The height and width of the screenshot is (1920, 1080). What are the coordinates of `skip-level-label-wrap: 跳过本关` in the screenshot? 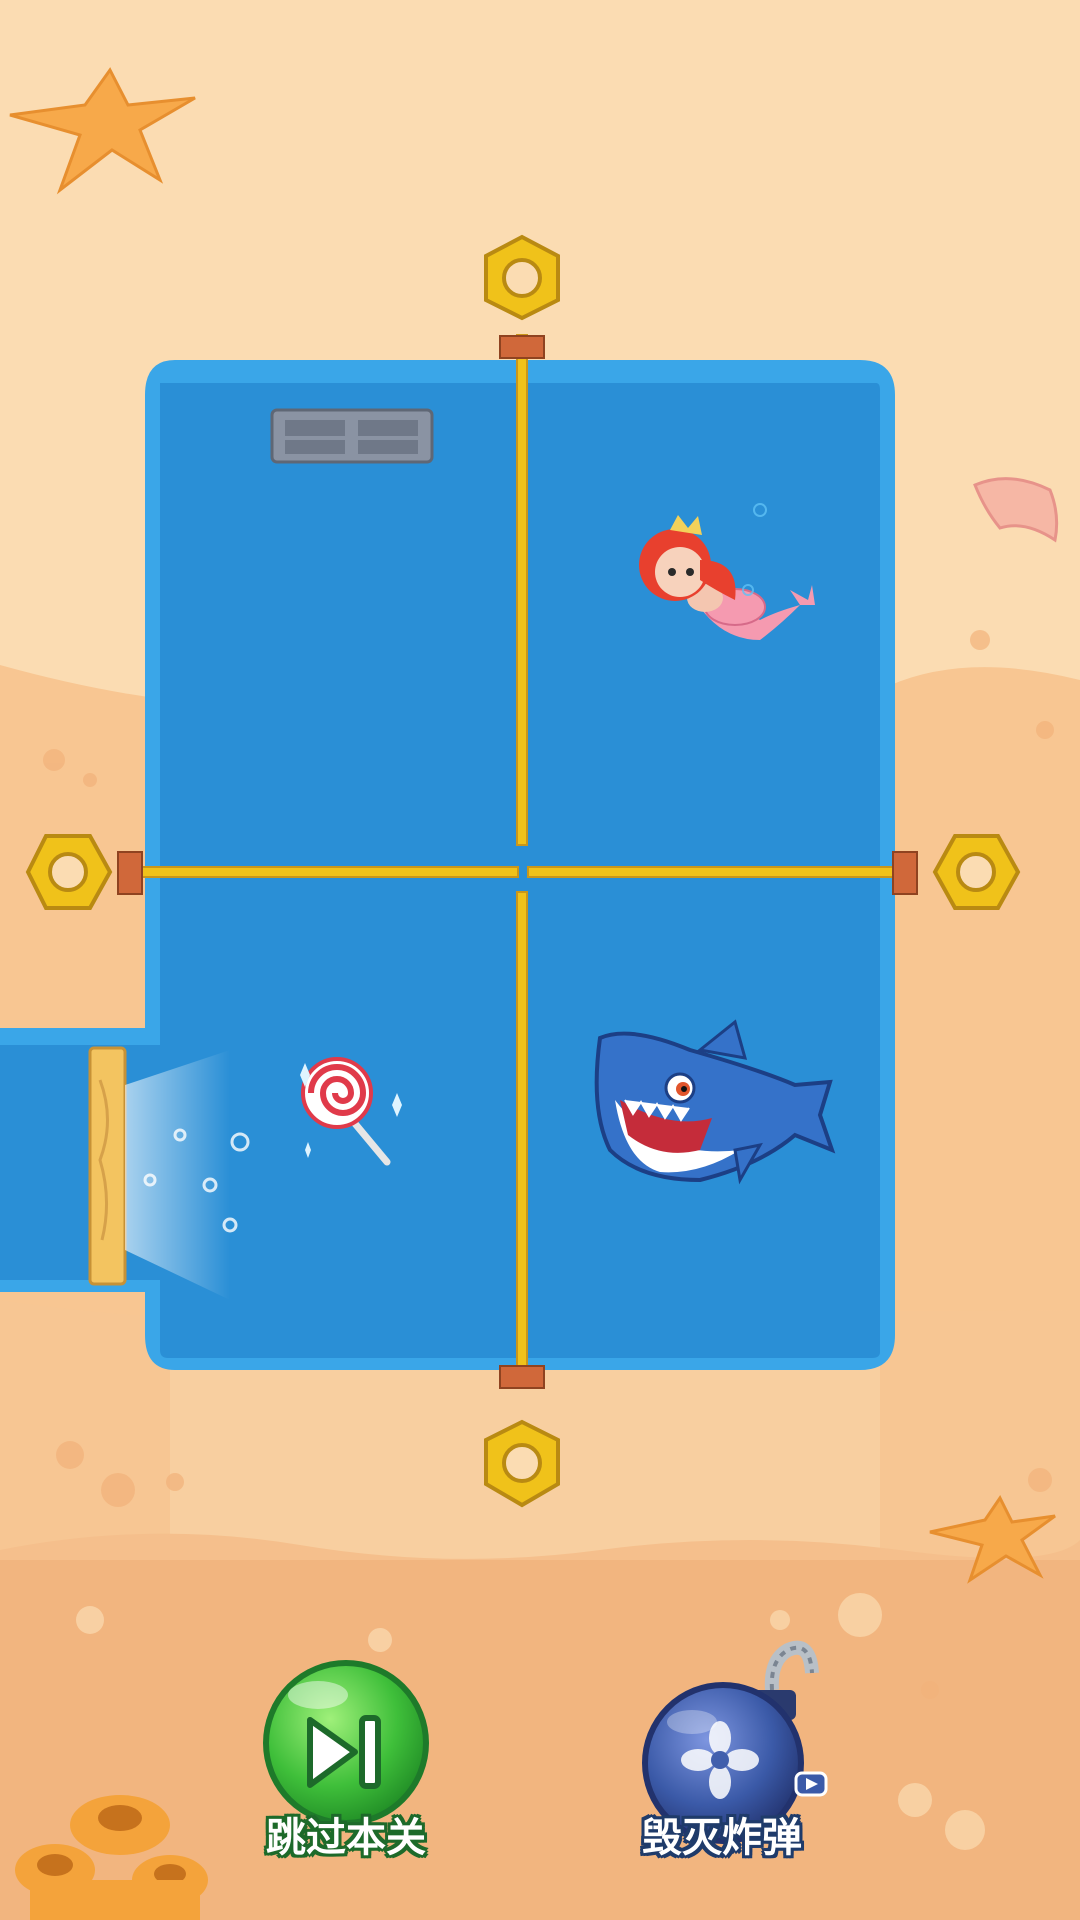 It's located at (346, 1835).